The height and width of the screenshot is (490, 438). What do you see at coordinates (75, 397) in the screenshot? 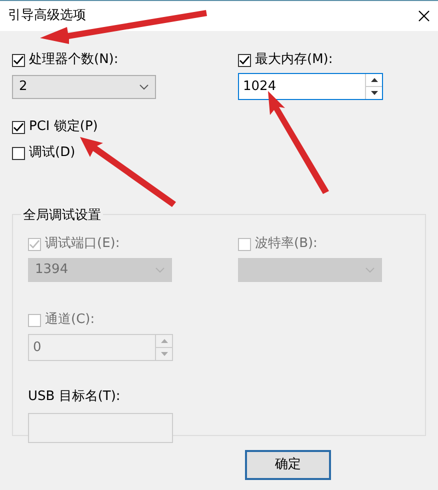
I see `field-label: USB 目标名(T):` at bounding box center [75, 397].